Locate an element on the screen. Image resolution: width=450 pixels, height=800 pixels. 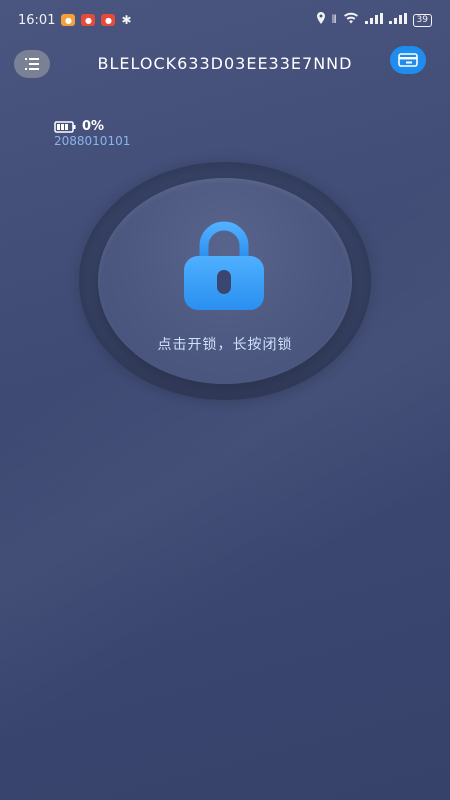
status-left: 16:01 ● ● ● ✱ is located at coordinates (75, 20).